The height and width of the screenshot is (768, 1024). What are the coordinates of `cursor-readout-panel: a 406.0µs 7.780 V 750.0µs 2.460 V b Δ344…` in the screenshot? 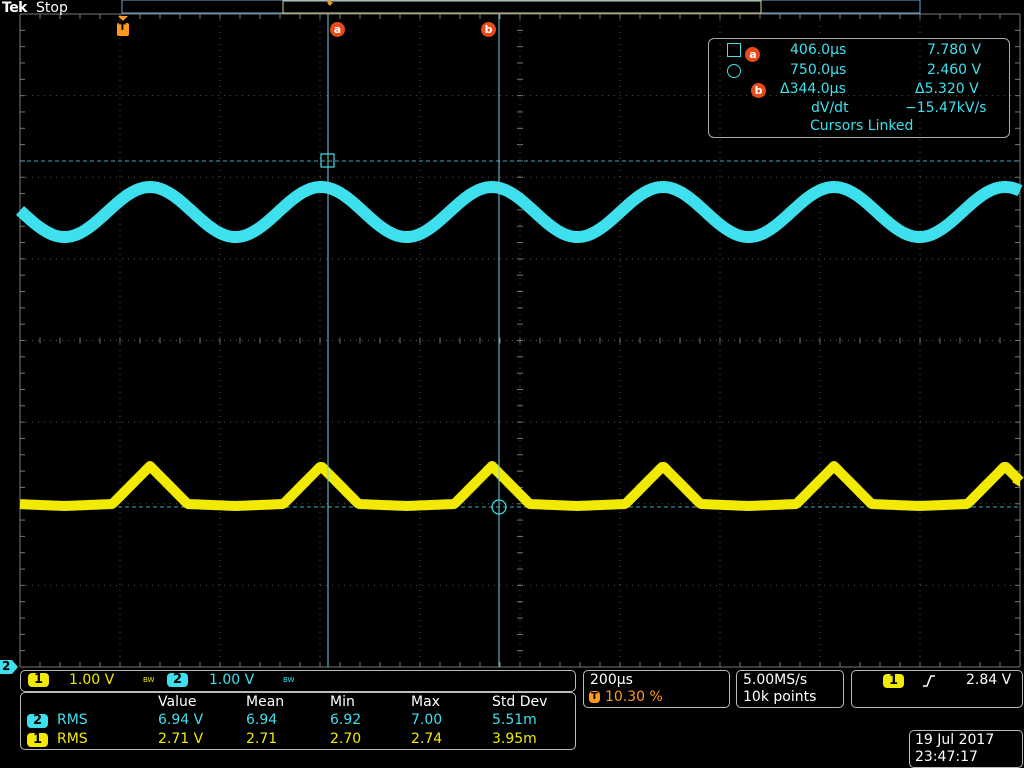 It's located at (859, 88).